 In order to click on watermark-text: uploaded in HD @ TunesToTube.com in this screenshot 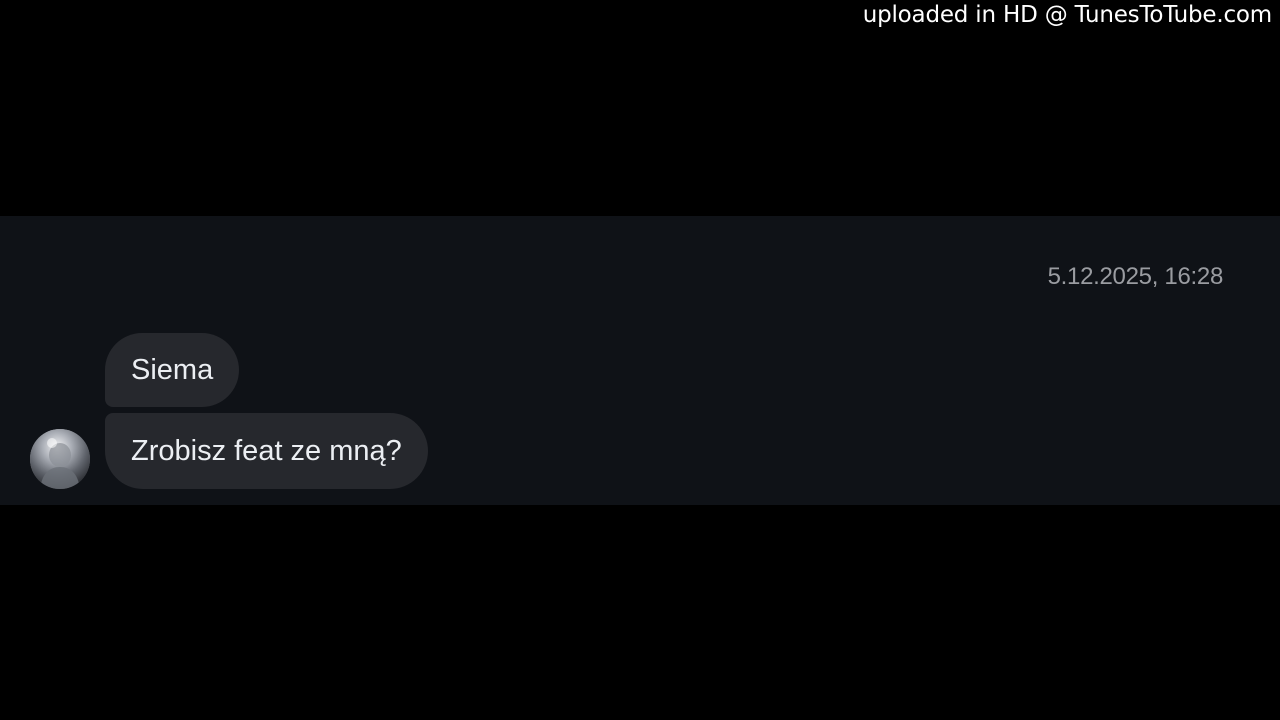, I will do `click(1067, 15)`.